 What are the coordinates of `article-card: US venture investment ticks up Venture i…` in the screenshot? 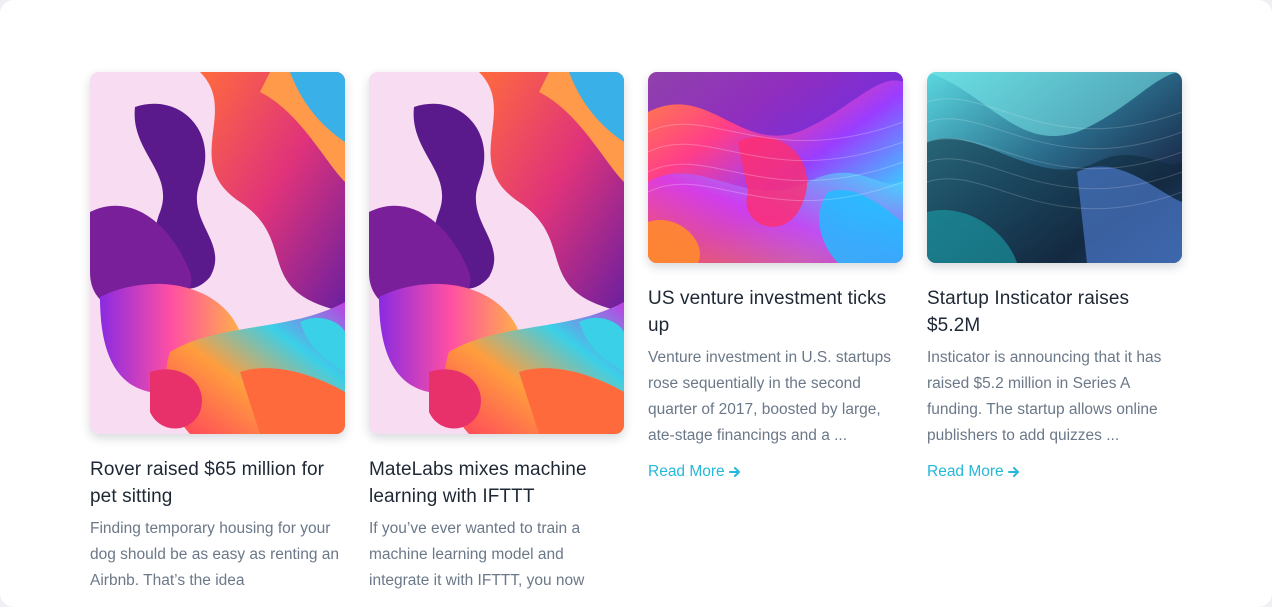 It's located at (775, 276).